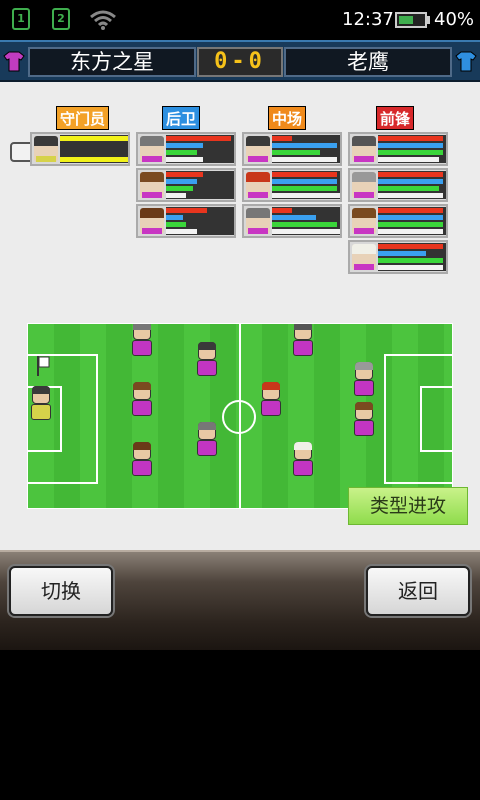  I want to click on score: 0-0, so click(240, 62).